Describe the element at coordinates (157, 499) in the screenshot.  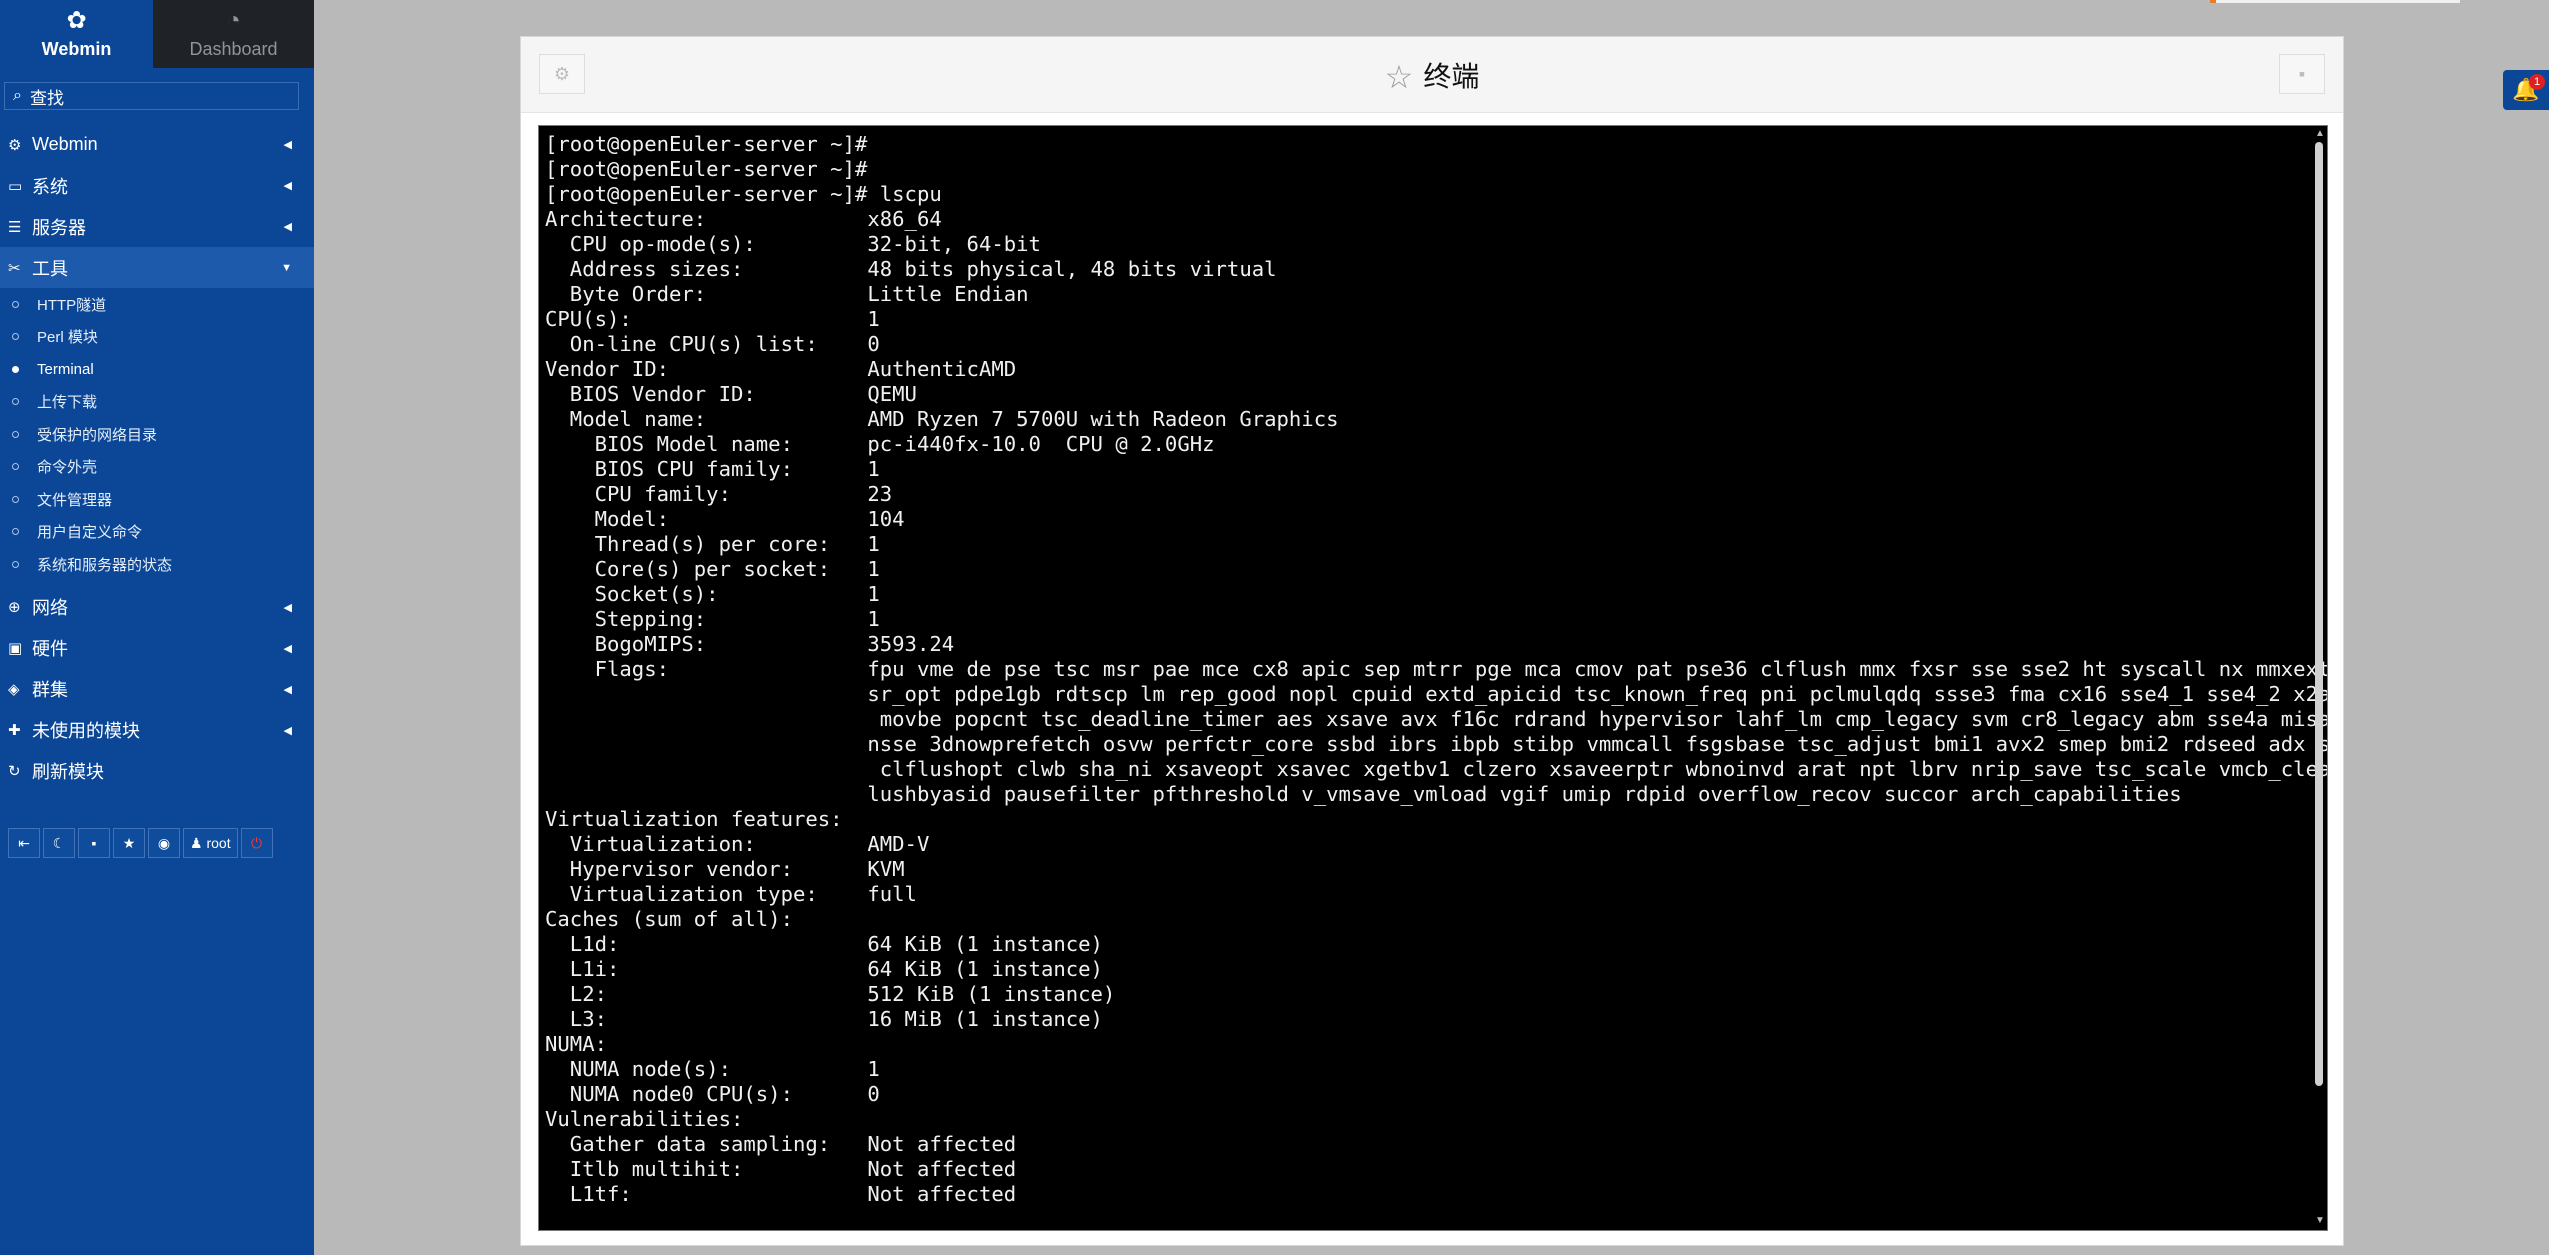
I see `submenu-item-file-manager: 文件管理器` at that location.